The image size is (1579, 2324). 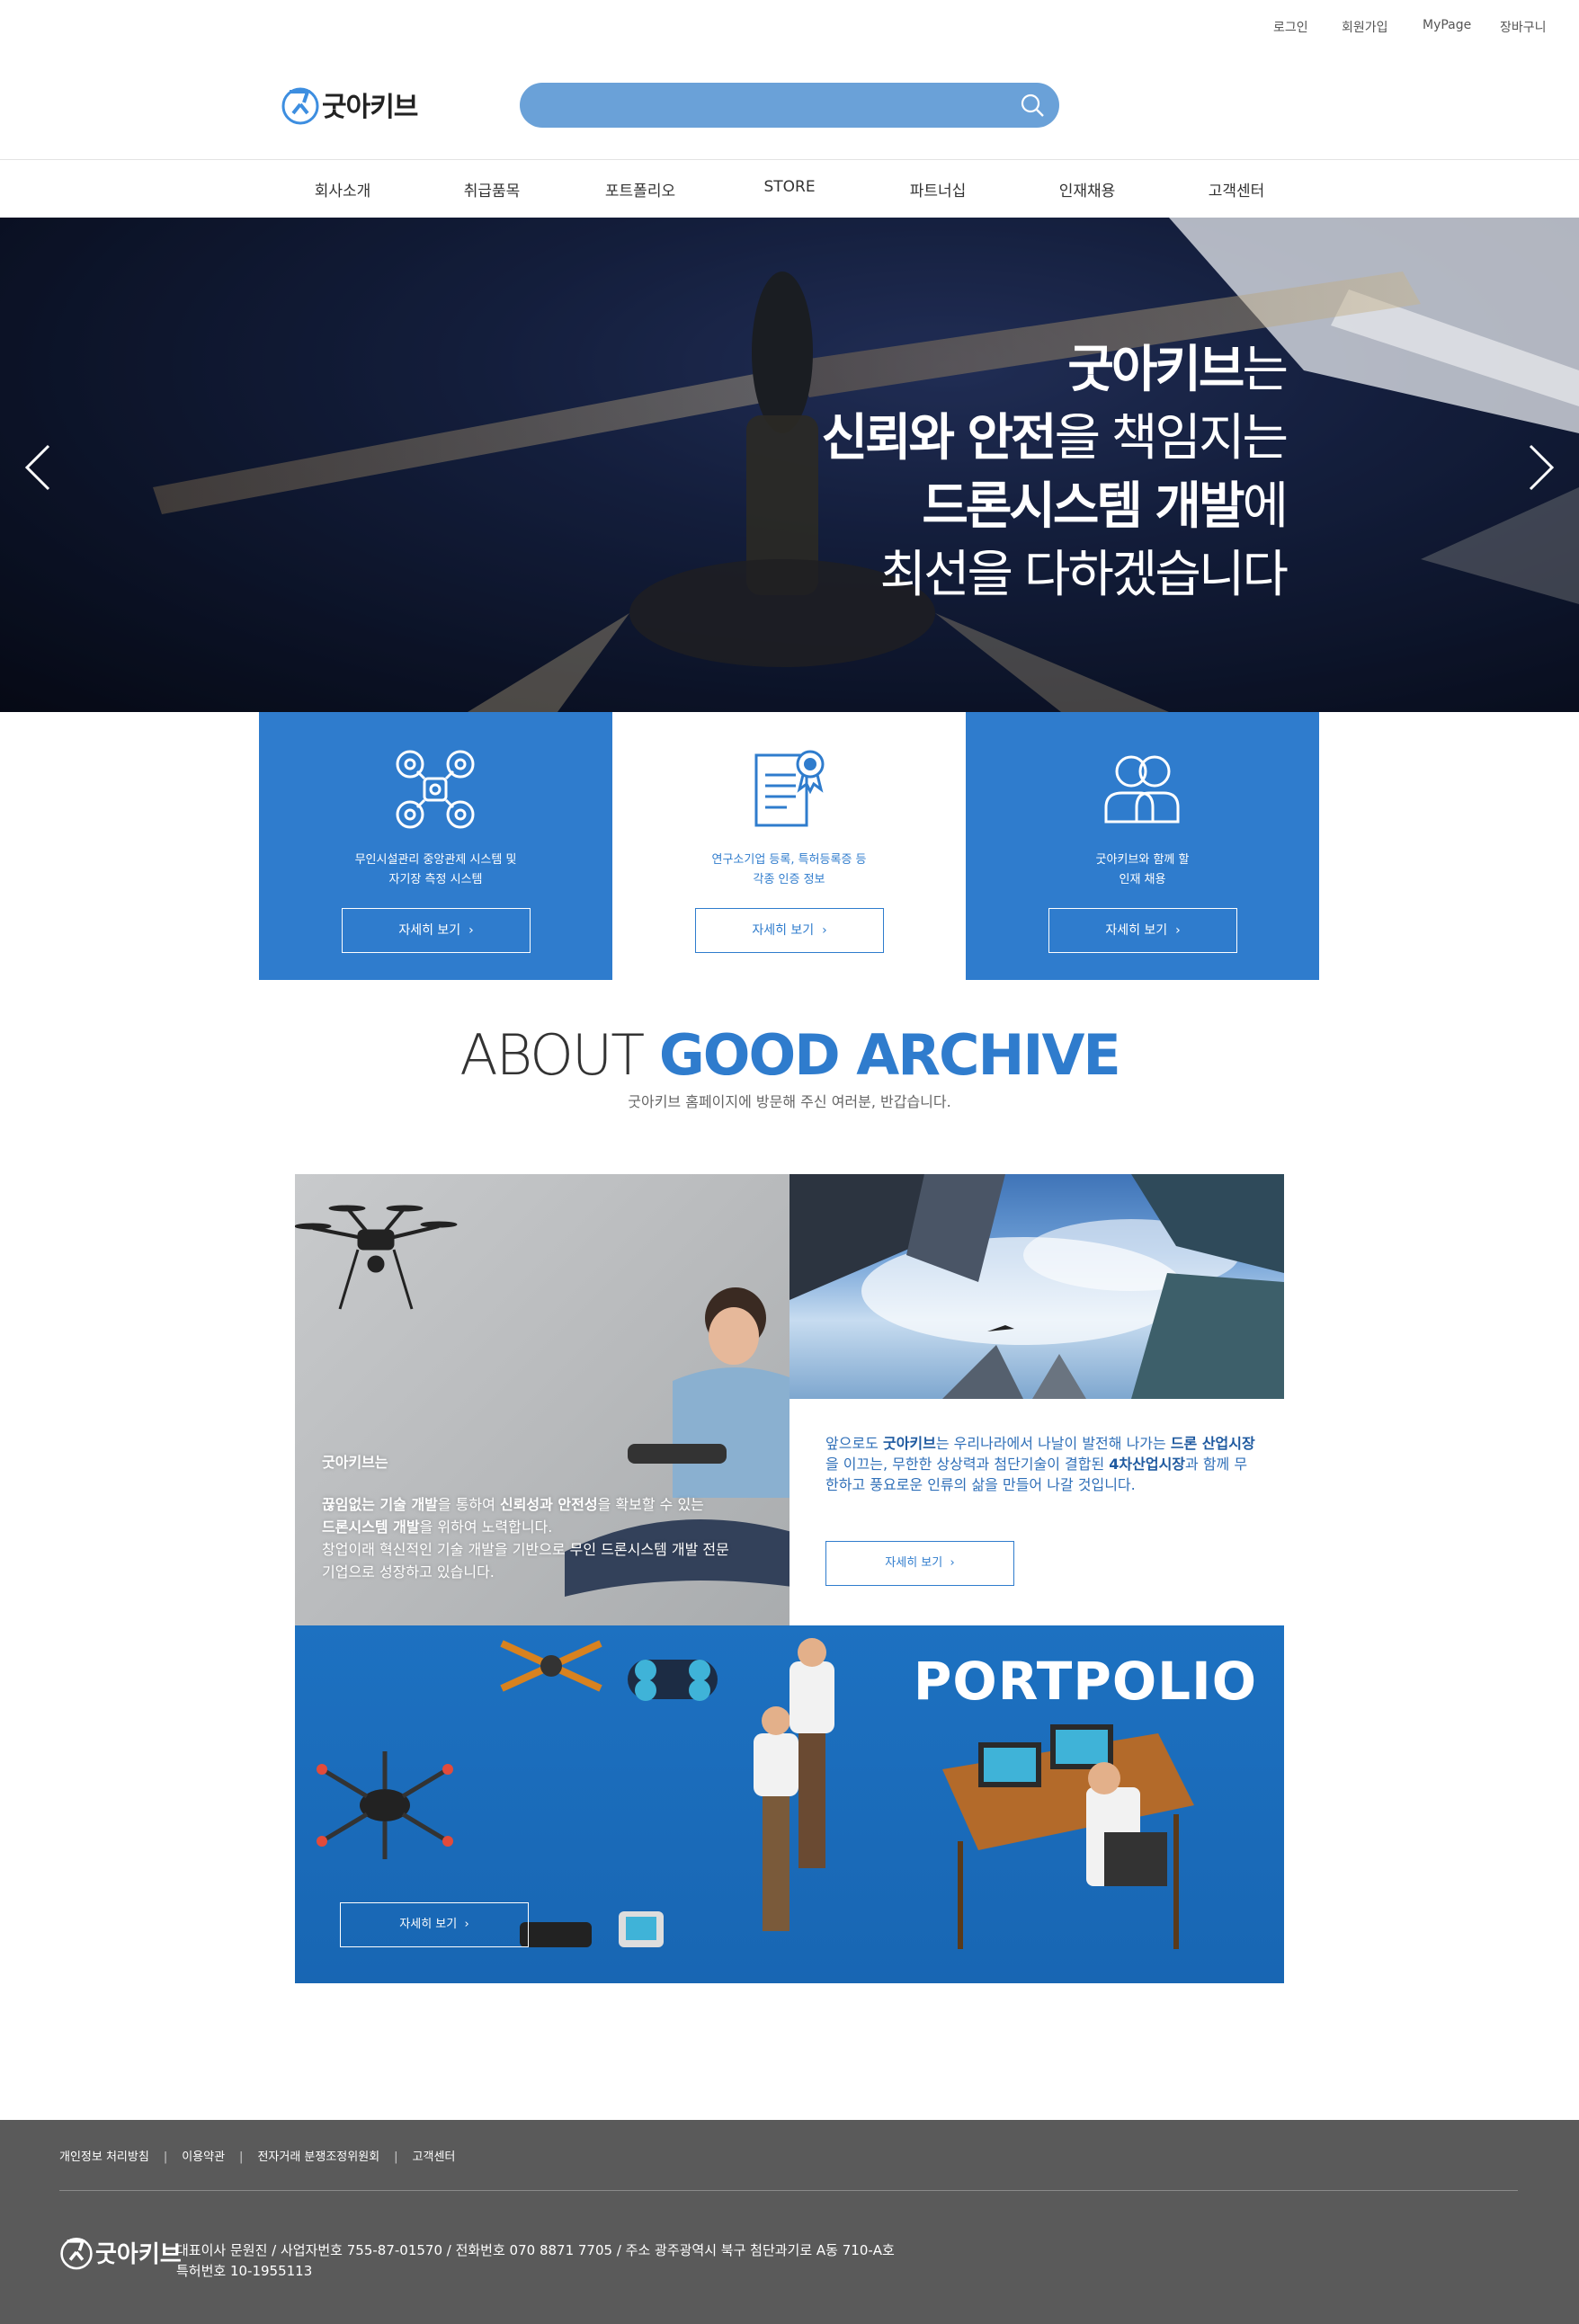 I want to click on nav-item-company: 회사소개, so click(x=343, y=189).